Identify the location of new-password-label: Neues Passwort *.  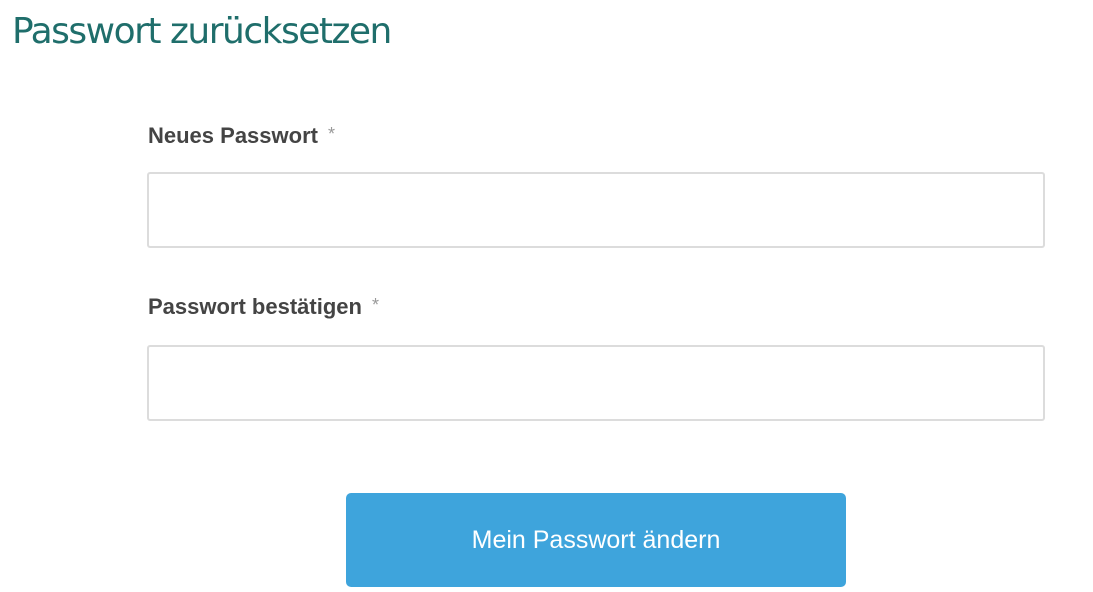
(241, 135).